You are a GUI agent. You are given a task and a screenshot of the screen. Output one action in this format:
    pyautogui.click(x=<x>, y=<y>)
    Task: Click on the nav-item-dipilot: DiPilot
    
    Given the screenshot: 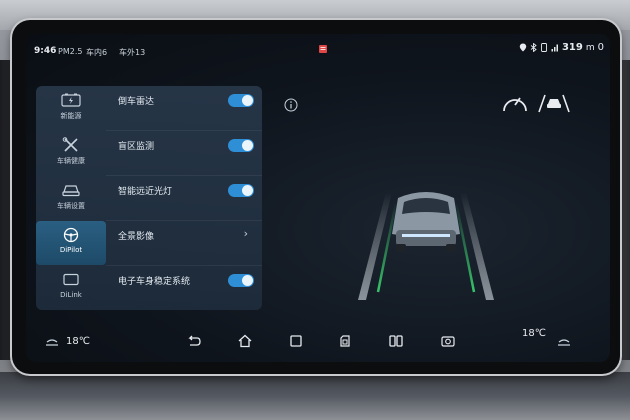 What is the action you would take?
    pyautogui.click(x=71, y=243)
    